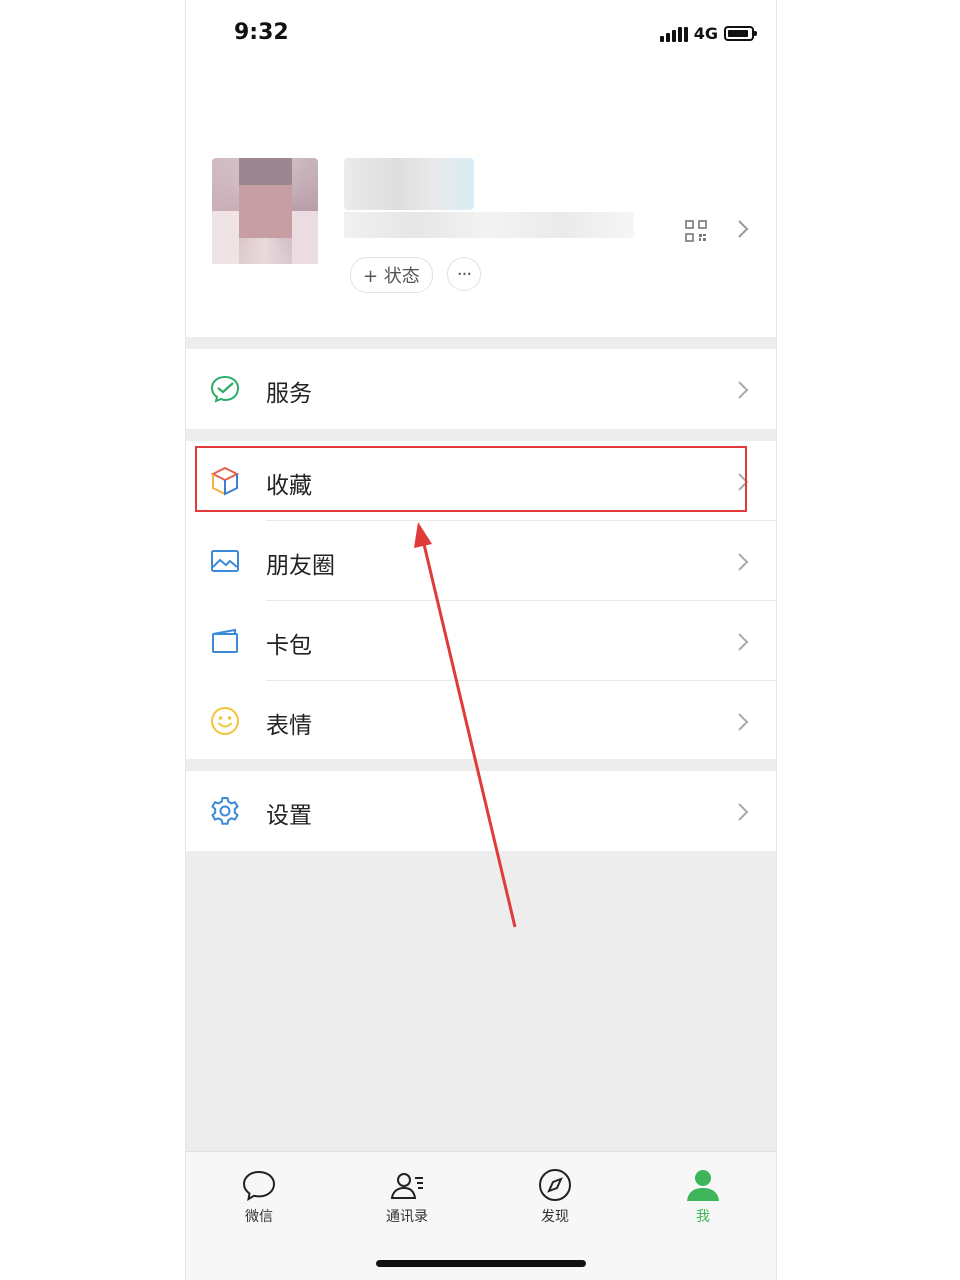 This screenshot has width=960, height=1280. Describe the element at coordinates (481, 1001) in the screenshot. I see `empty-area` at that location.